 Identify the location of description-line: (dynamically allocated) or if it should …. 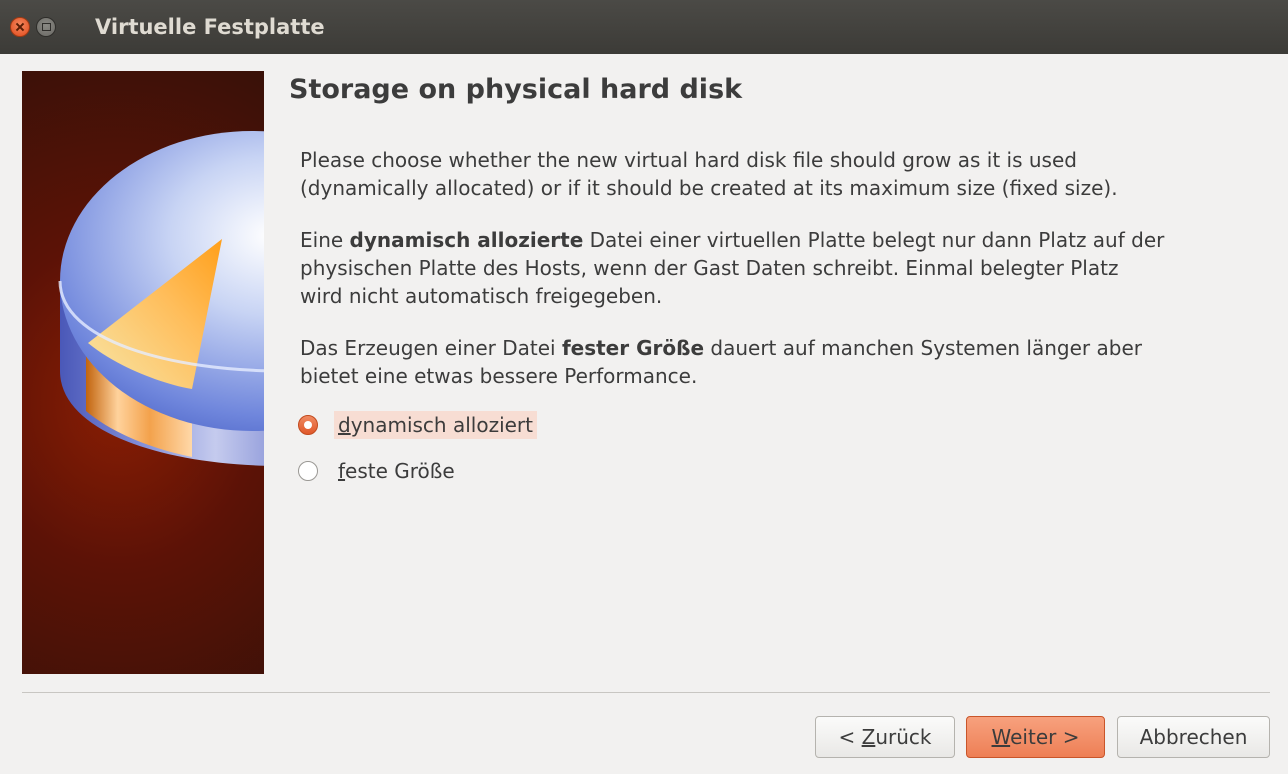
(709, 188).